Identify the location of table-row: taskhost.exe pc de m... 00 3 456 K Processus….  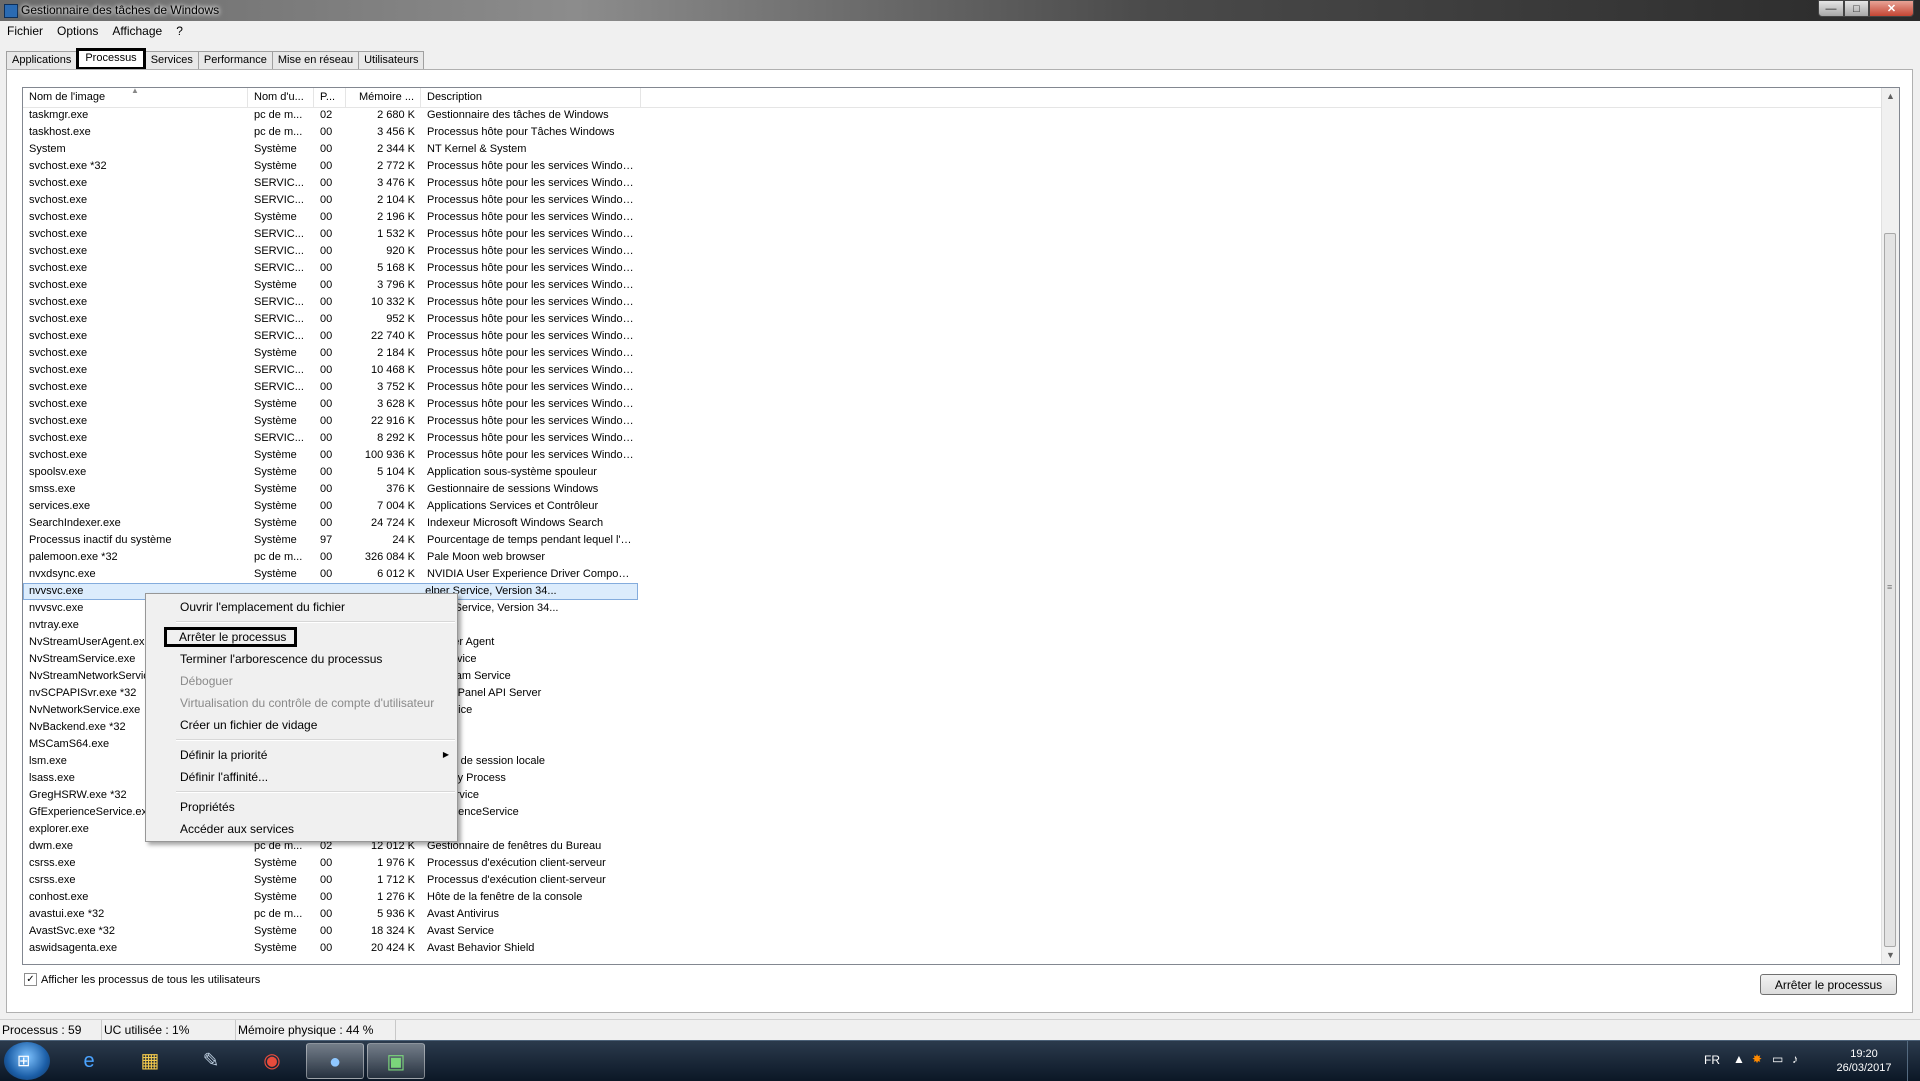
(953, 132).